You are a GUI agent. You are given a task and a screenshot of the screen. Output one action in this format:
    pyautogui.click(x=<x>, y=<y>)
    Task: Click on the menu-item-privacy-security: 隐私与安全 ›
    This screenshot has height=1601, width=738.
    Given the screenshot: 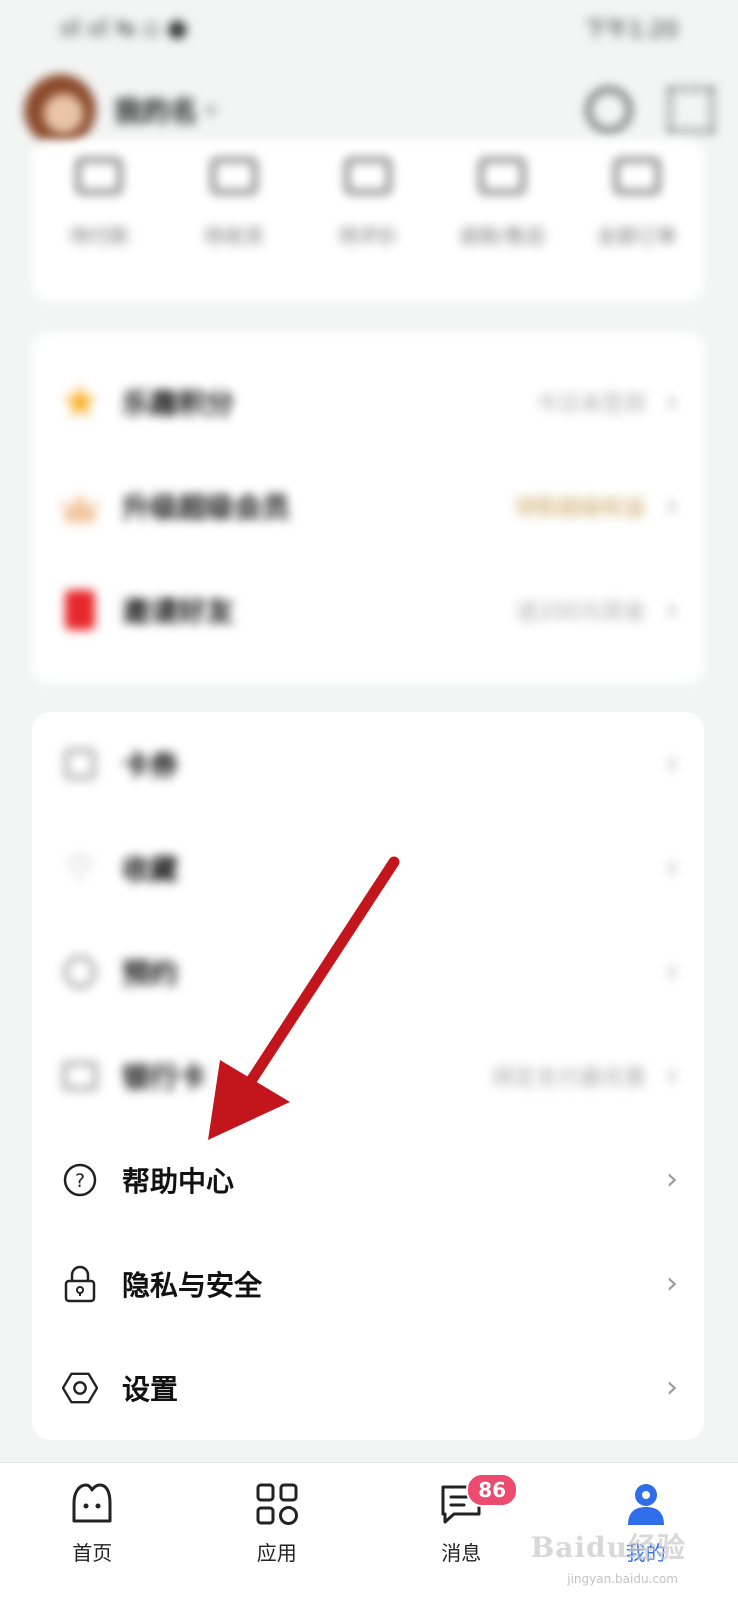 What is the action you would take?
    pyautogui.click(x=368, y=1284)
    